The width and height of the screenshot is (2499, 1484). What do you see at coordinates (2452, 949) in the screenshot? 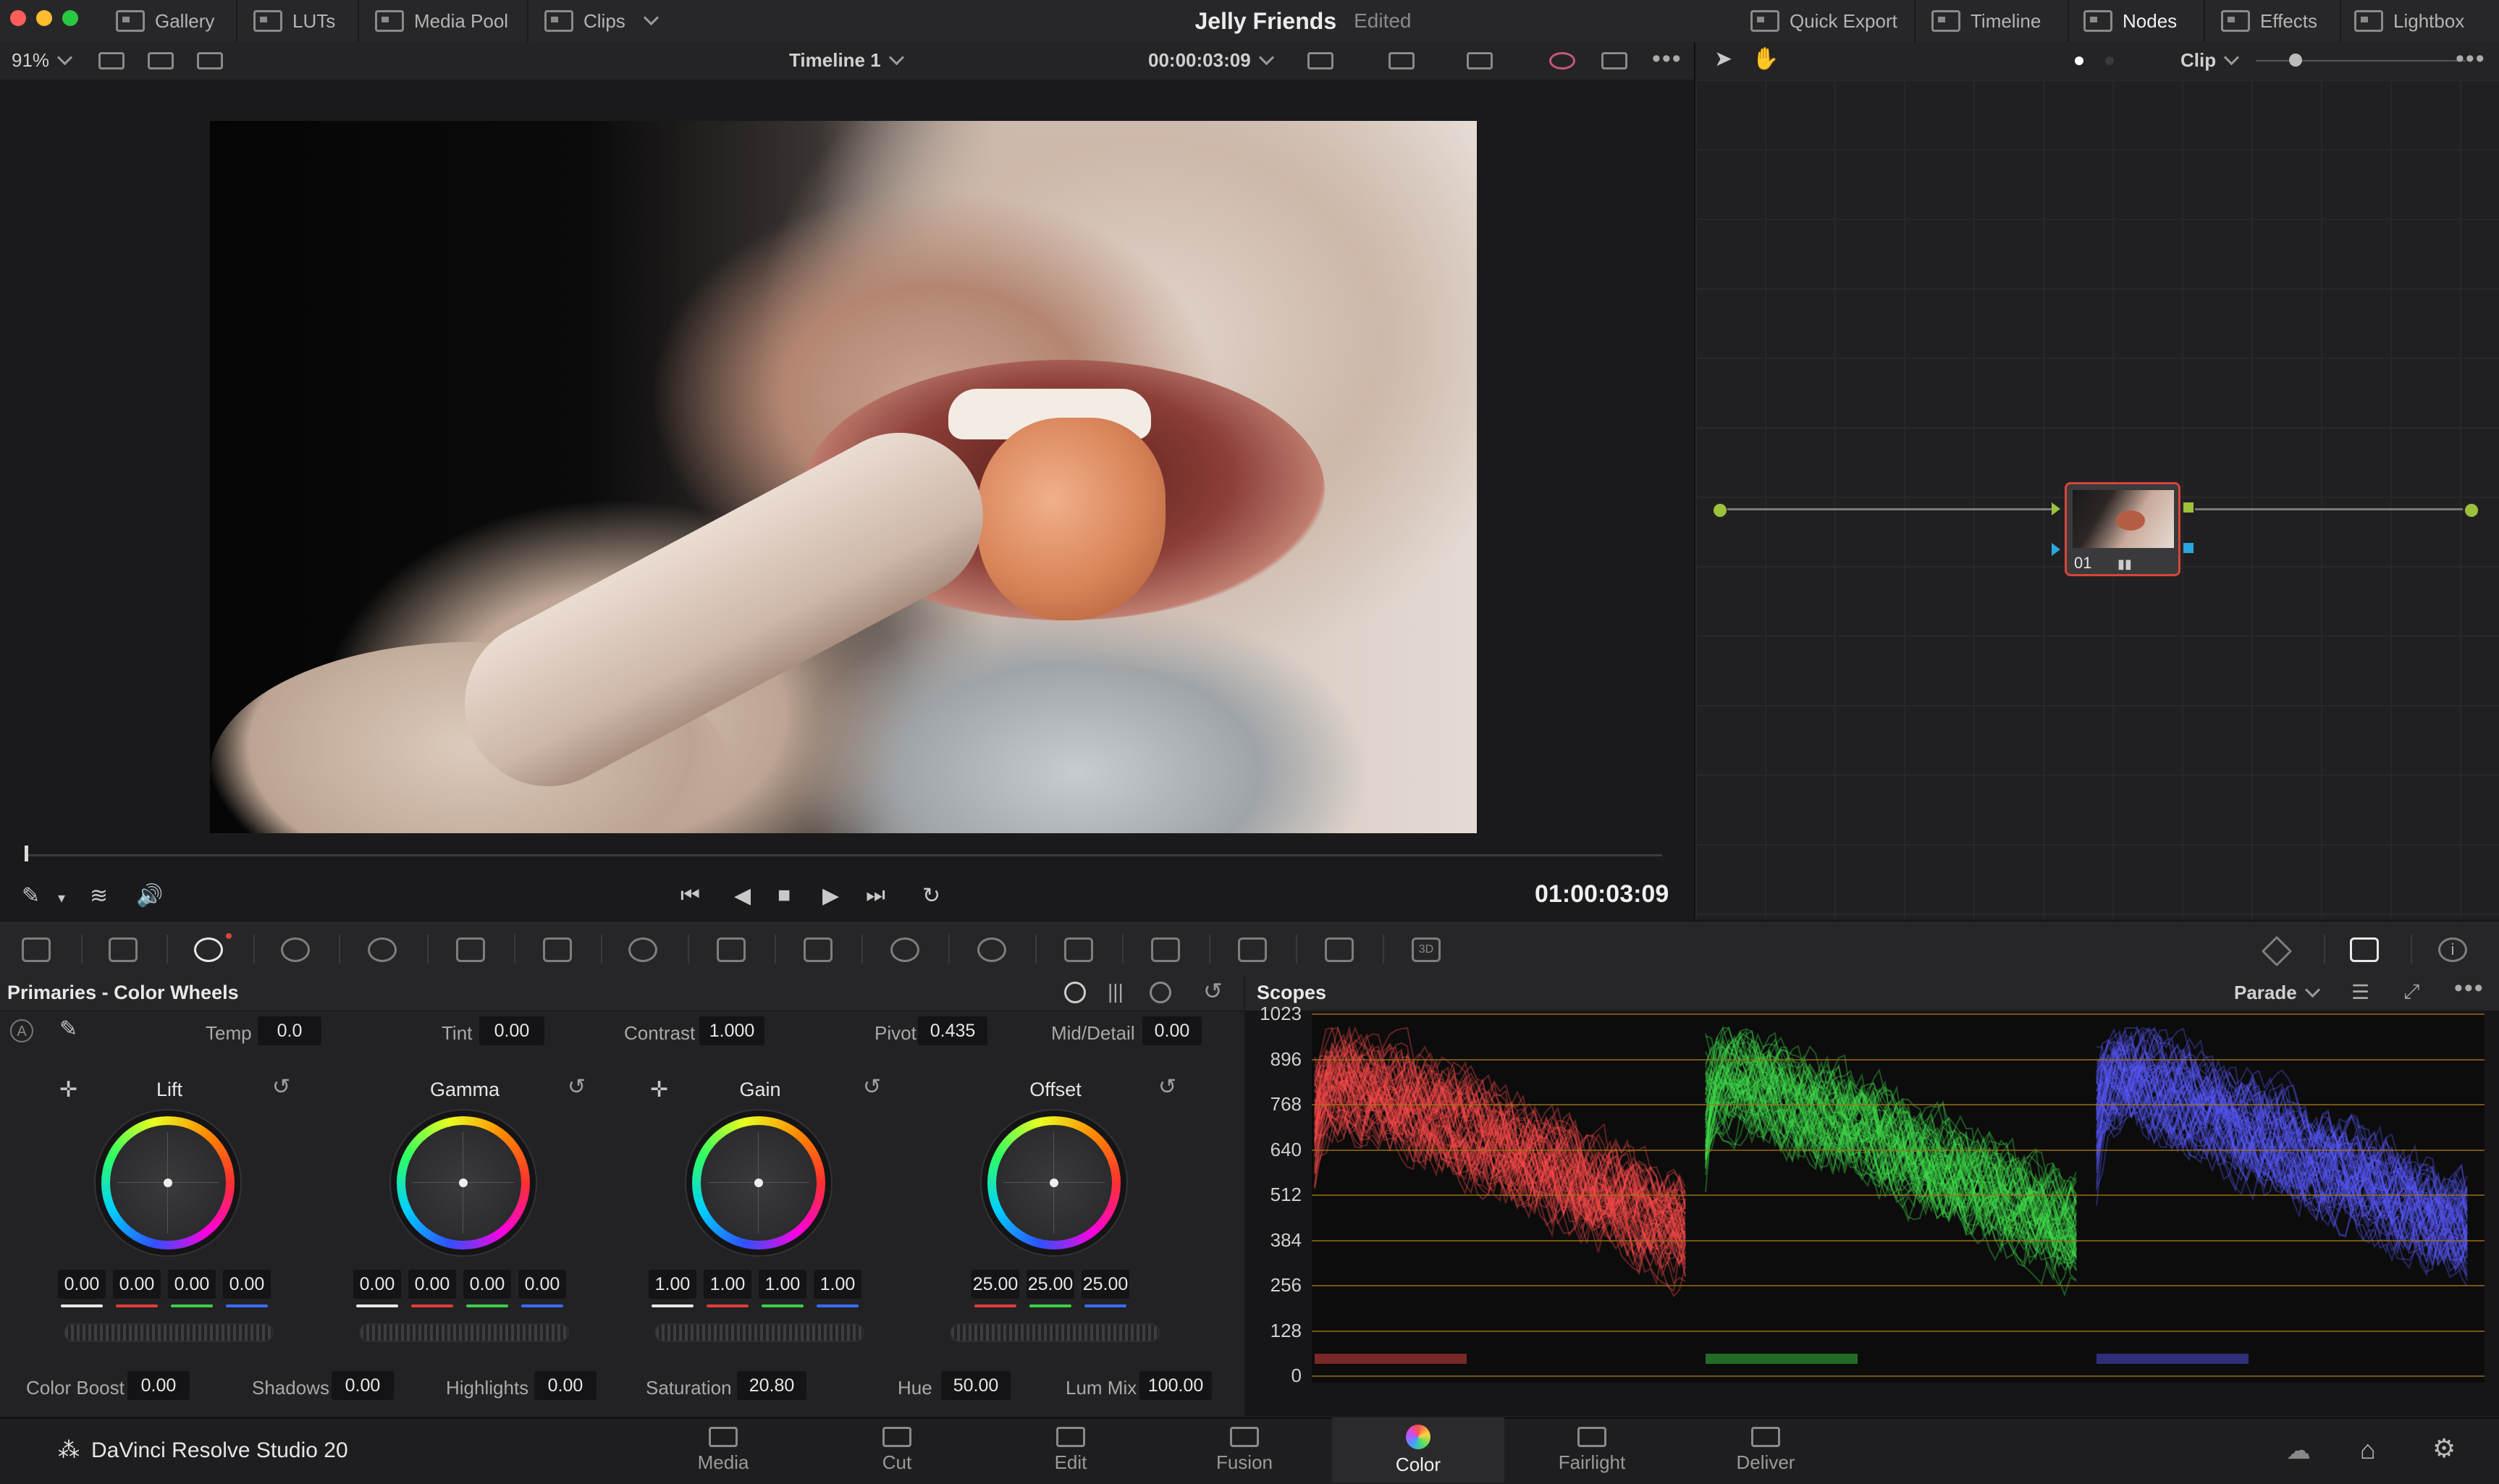
I see `info-icon: i` at bounding box center [2452, 949].